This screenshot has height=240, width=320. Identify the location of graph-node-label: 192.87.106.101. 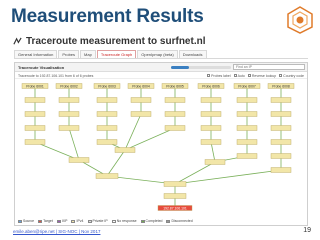
(175, 208).